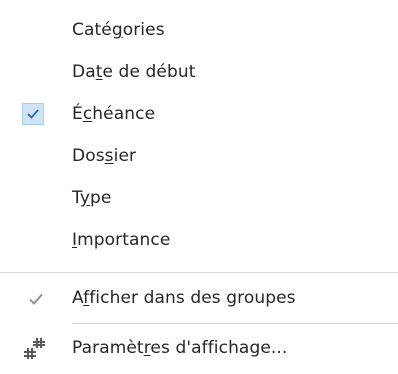 The width and height of the screenshot is (398, 374). What do you see at coordinates (199, 72) in the screenshot?
I see `menu-item-start-date: Date de début` at bounding box center [199, 72].